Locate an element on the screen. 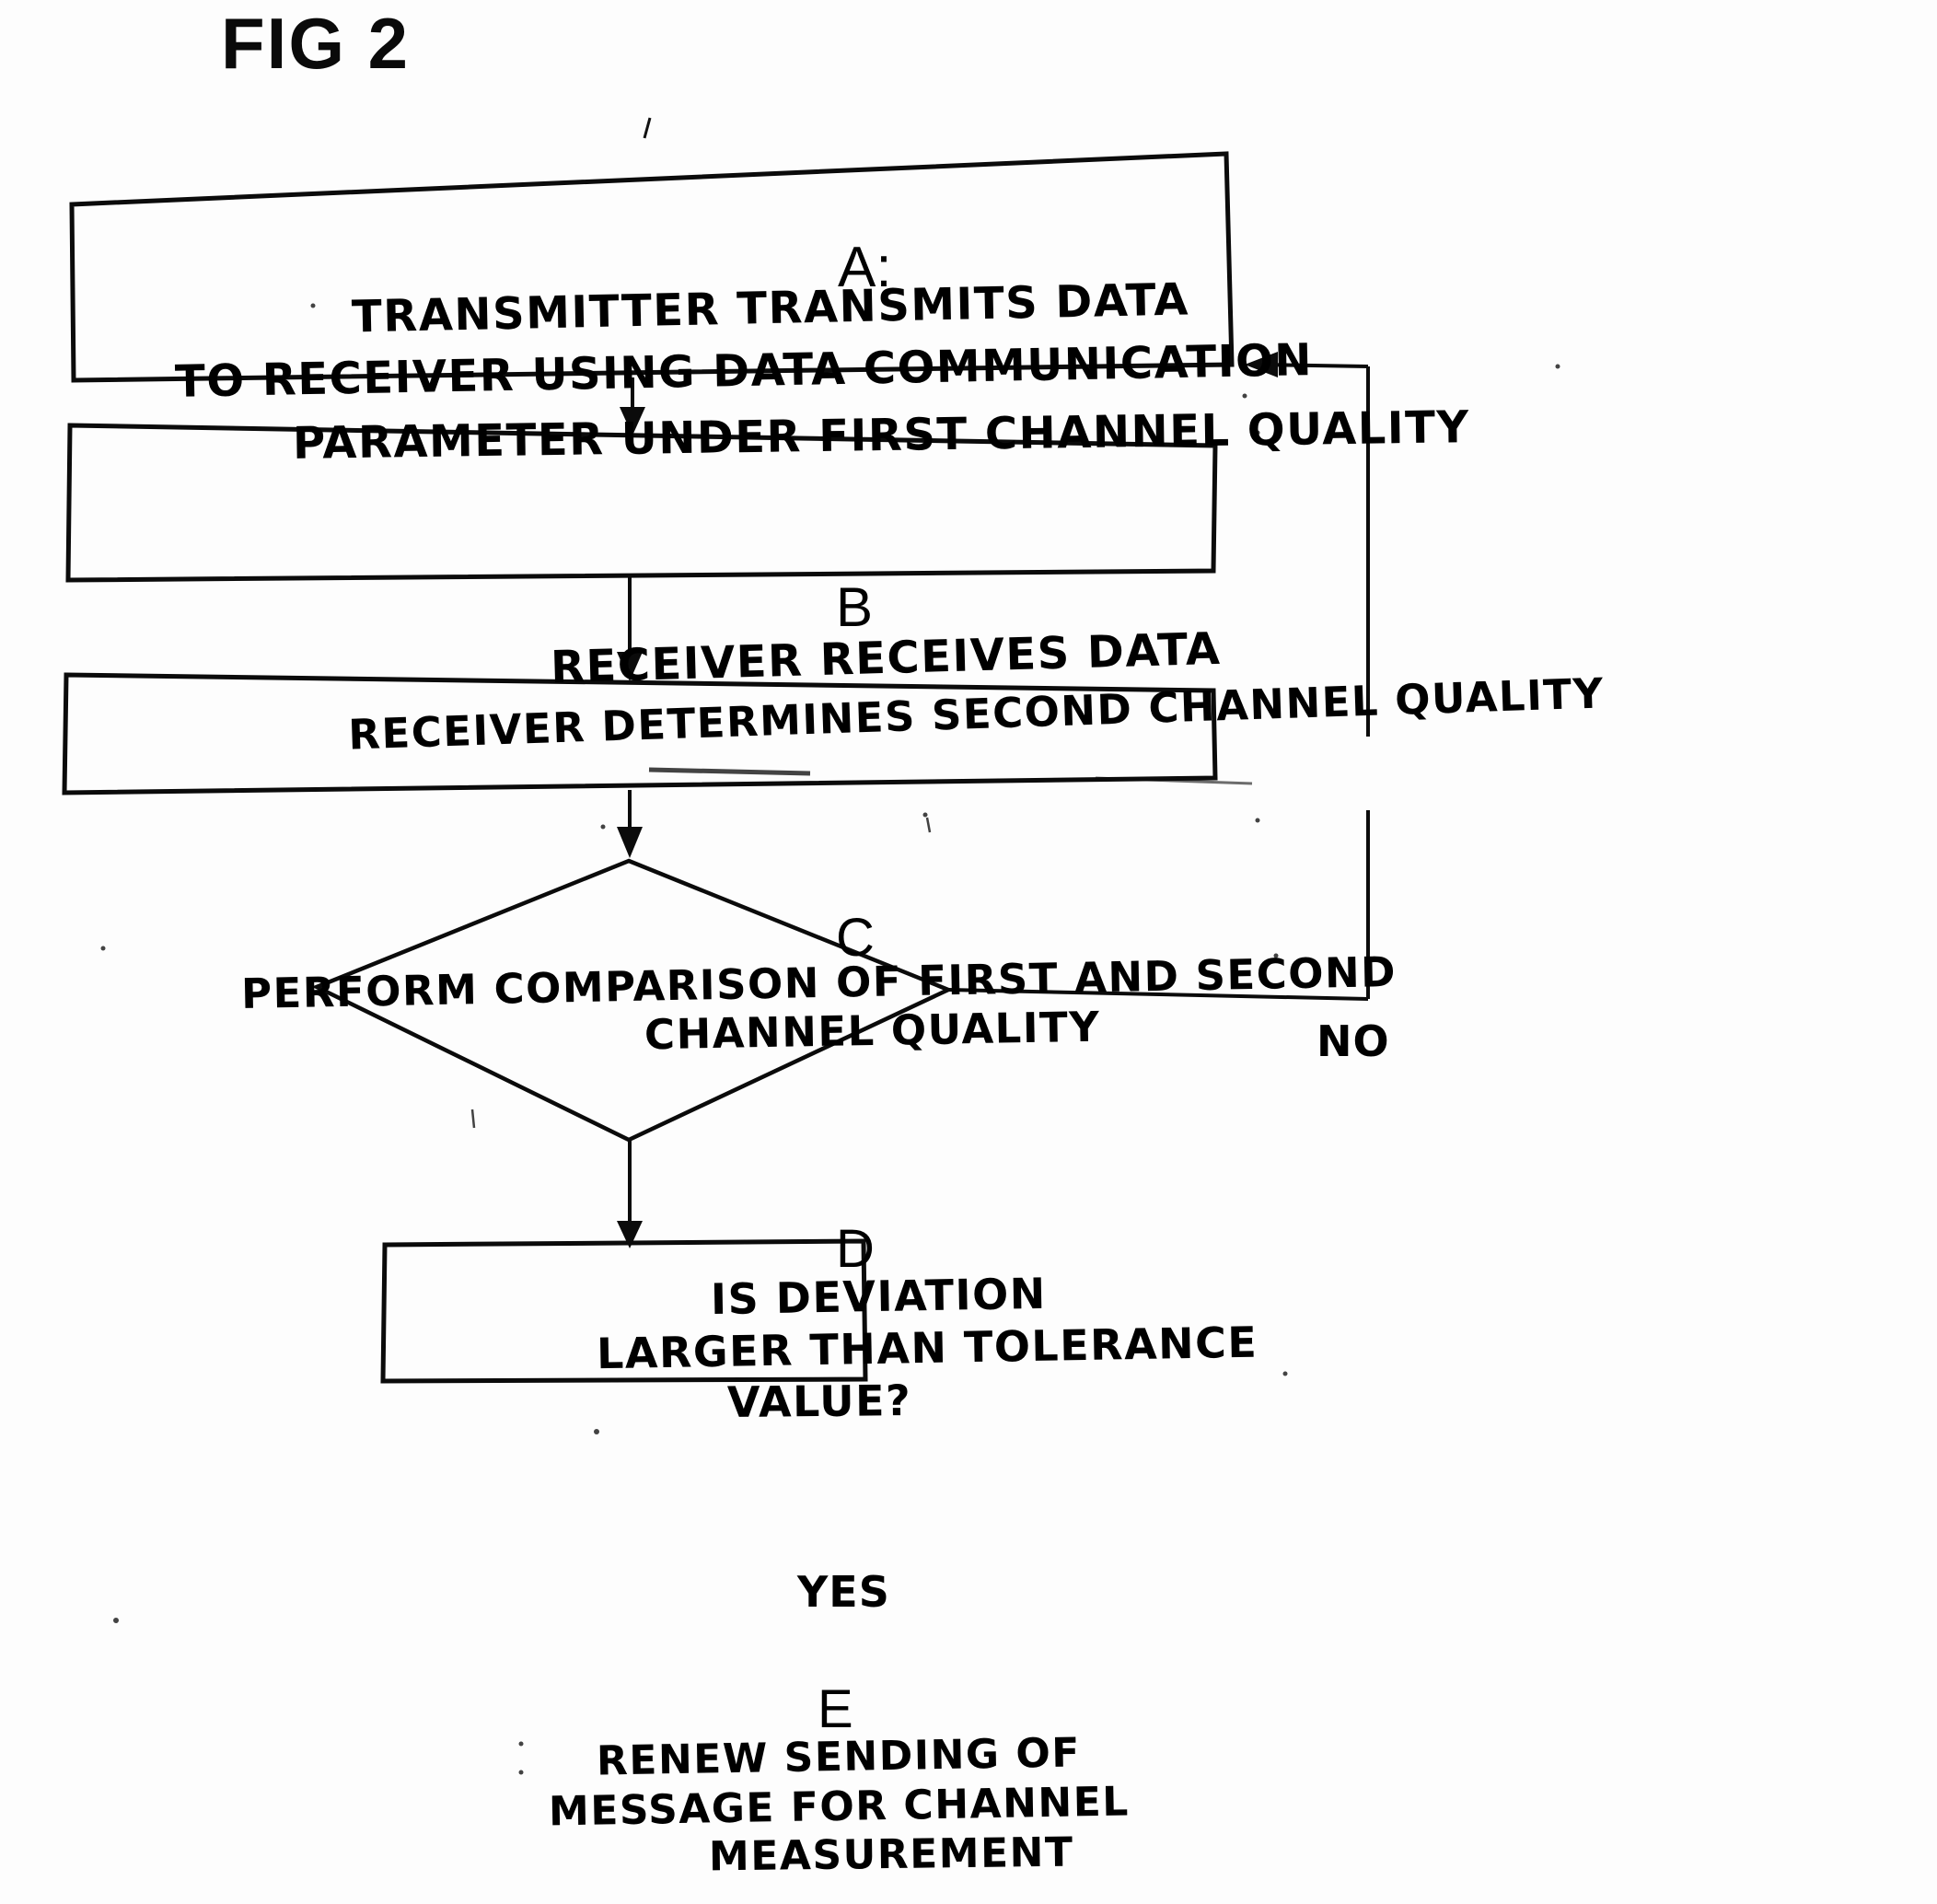 This screenshot has height=1904, width=1937. node-d-line-3: VALUE? is located at coordinates (819, 1401).